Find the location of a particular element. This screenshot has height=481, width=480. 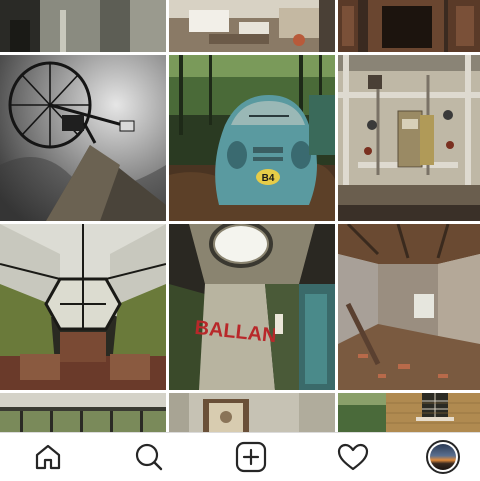

photo-tile-geometric-dome-room is located at coordinates (83, 307).